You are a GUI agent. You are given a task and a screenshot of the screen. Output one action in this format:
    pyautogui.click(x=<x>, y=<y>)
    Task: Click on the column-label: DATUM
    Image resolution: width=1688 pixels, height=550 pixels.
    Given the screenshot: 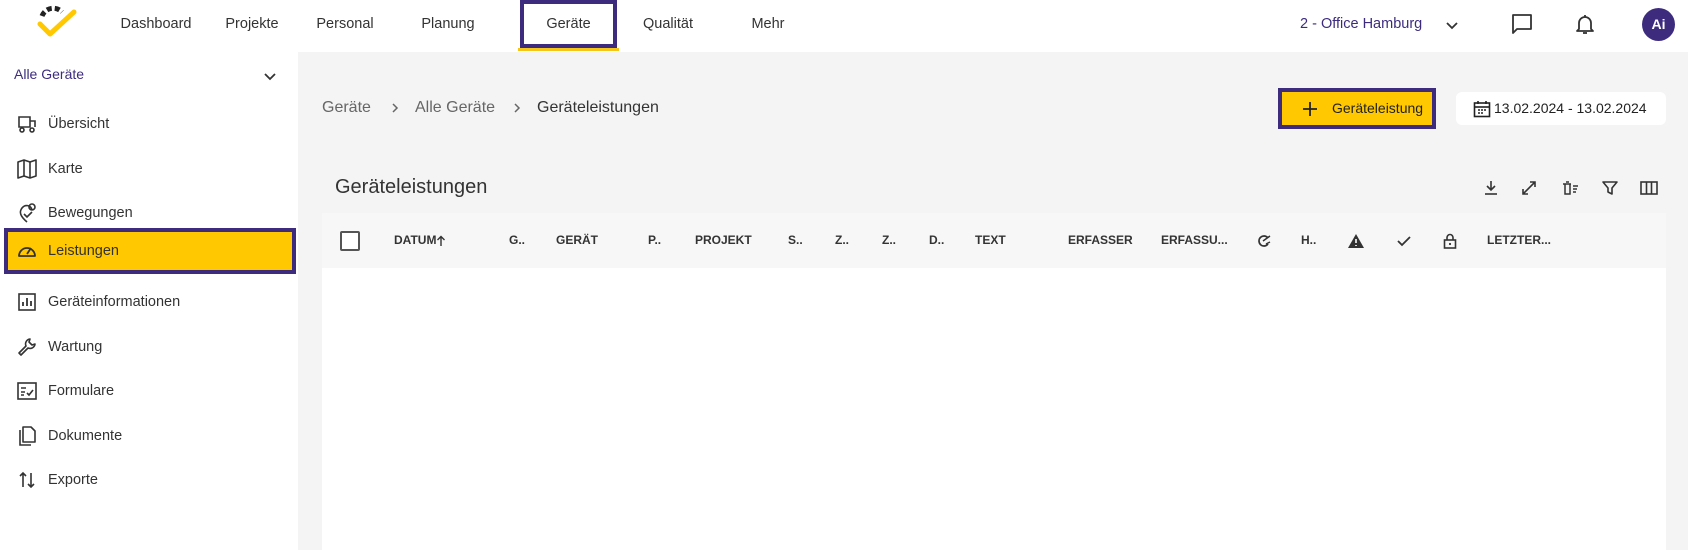 What is the action you would take?
    pyautogui.click(x=415, y=240)
    